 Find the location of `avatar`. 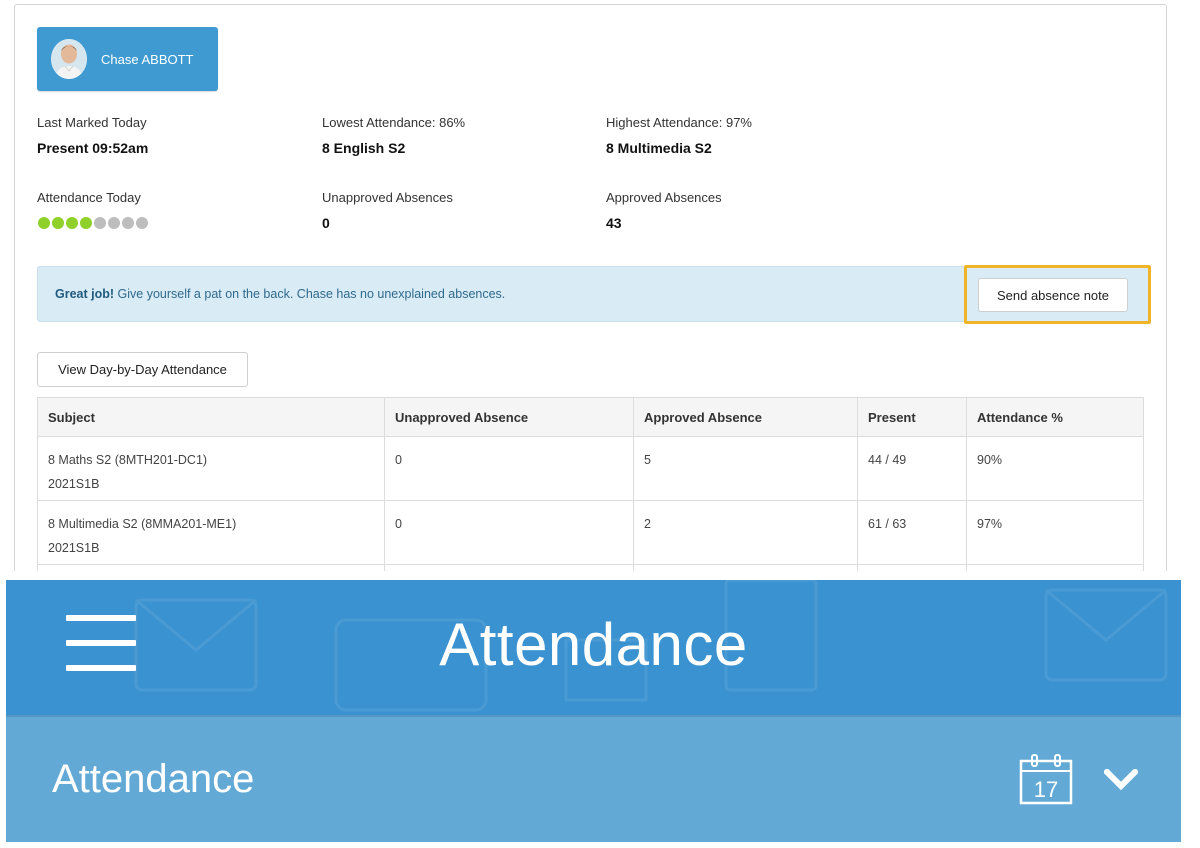

avatar is located at coordinates (69, 59).